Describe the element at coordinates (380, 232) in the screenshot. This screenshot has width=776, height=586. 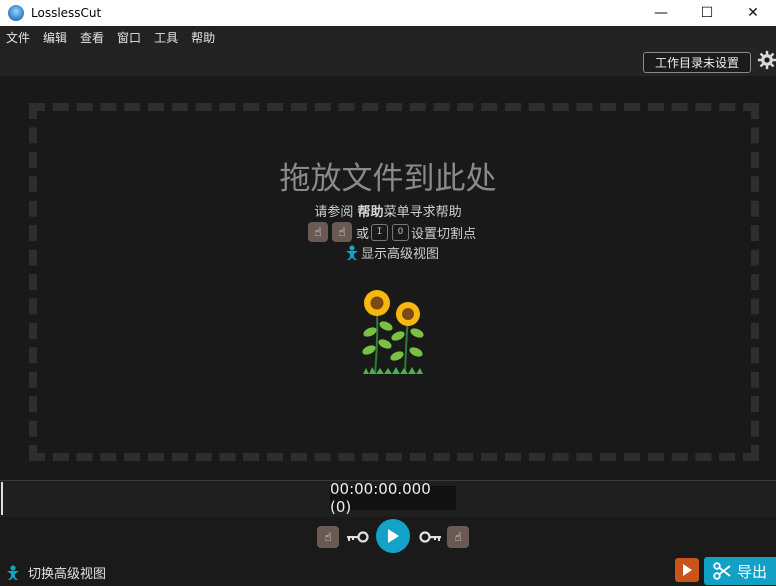
I see `key-i: I` at that location.